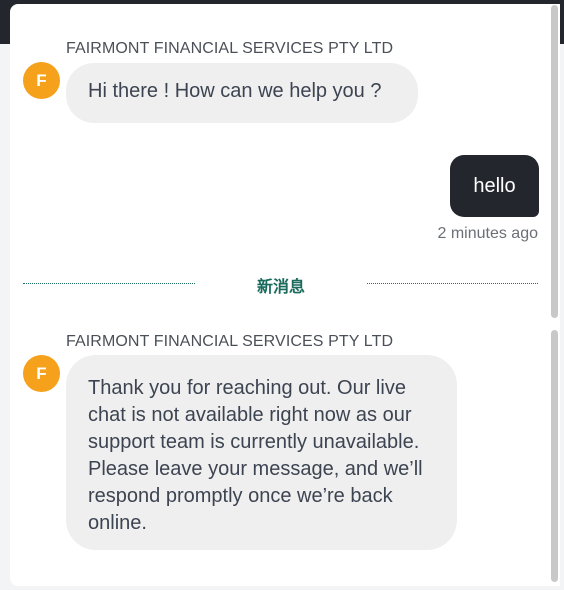 This screenshot has width=564, height=590. What do you see at coordinates (452, 283) in the screenshot?
I see `divider-line-right` at bounding box center [452, 283].